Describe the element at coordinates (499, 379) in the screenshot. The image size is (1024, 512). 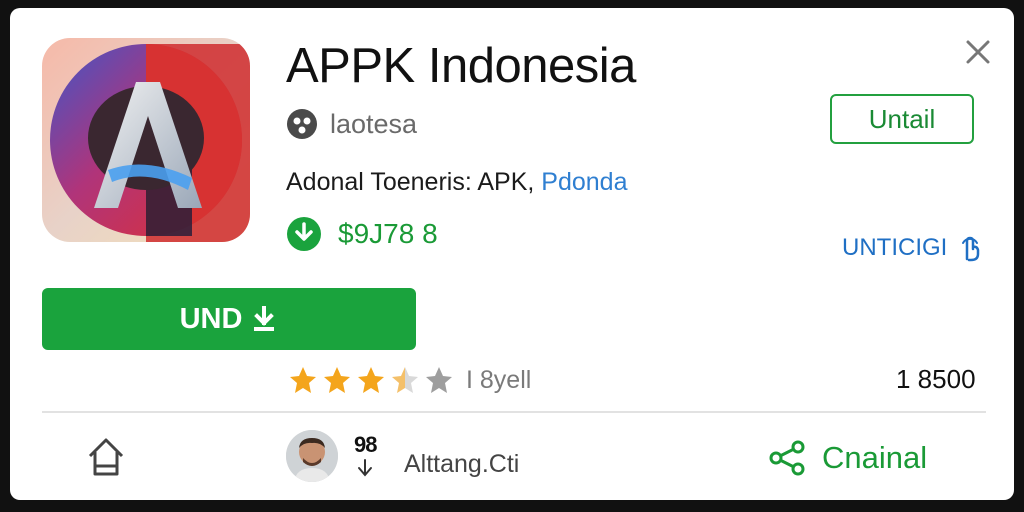
I see `rating-label: I 8yell` at that location.